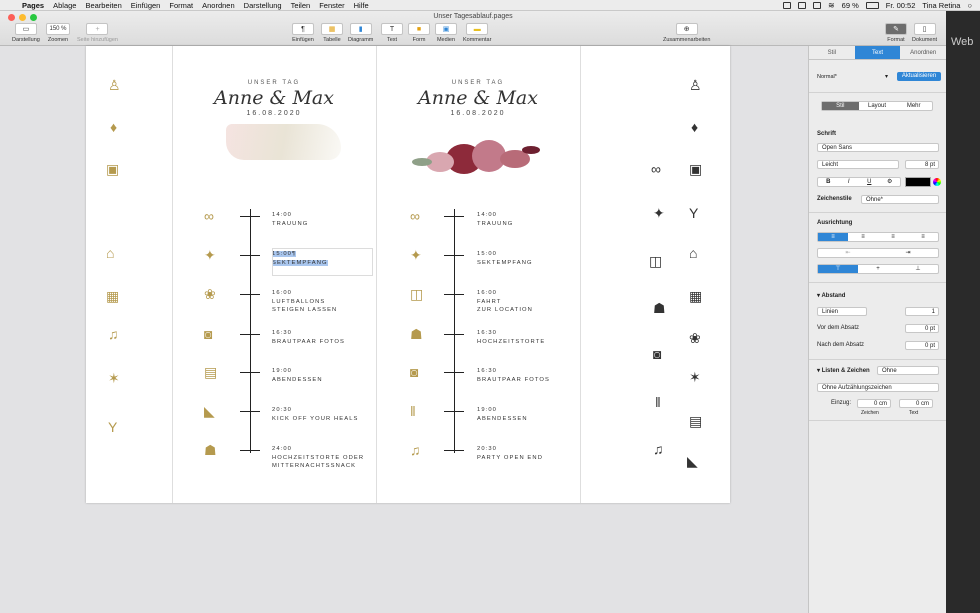 This screenshot has width=980, height=613. I want to click on collaborate-button: ⊕ Zusammenarbeiten, so click(686, 33).